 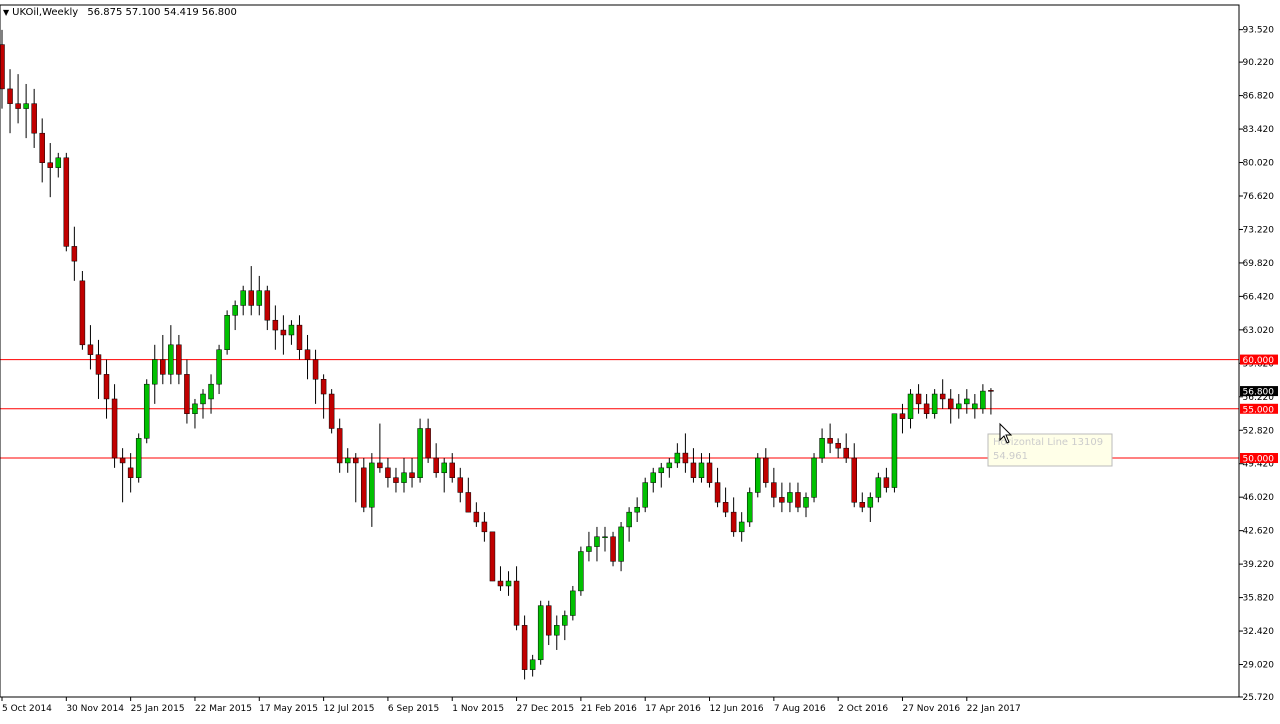 What do you see at coordinates (1259, 31) in the screenshot?
I see `y-tick-label: 93.520` at bounding box center [1259, 31].